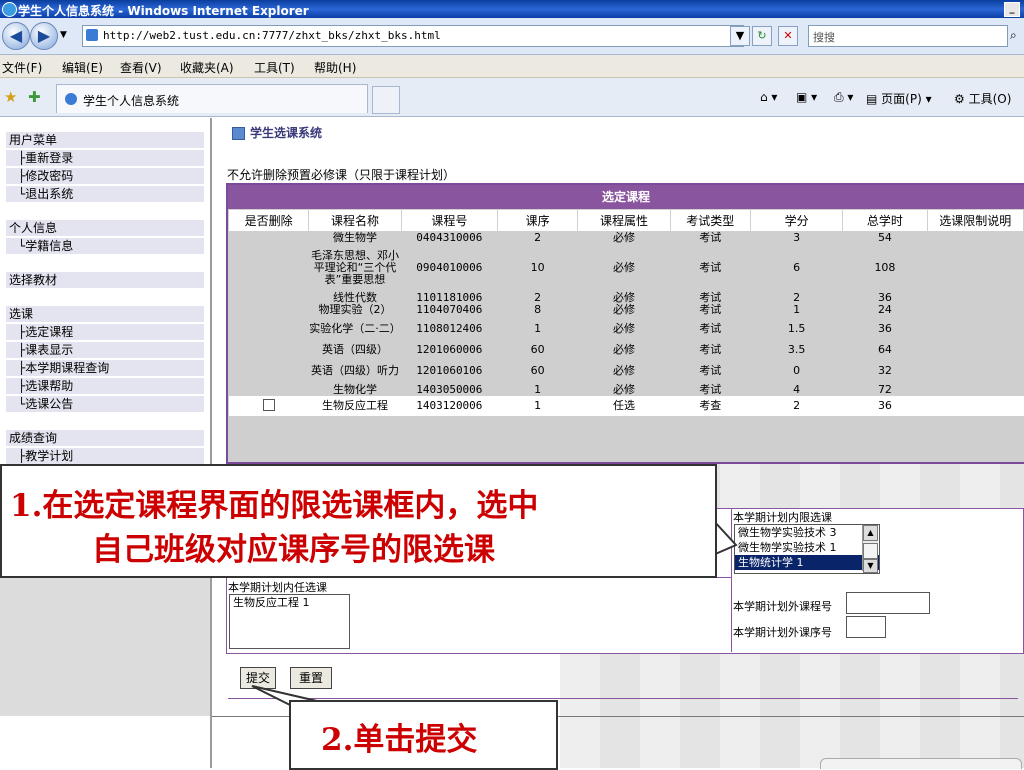  Describe the element at coordinates (788, 36) in the screenshot. I see `stop-button: ✕` at that location.